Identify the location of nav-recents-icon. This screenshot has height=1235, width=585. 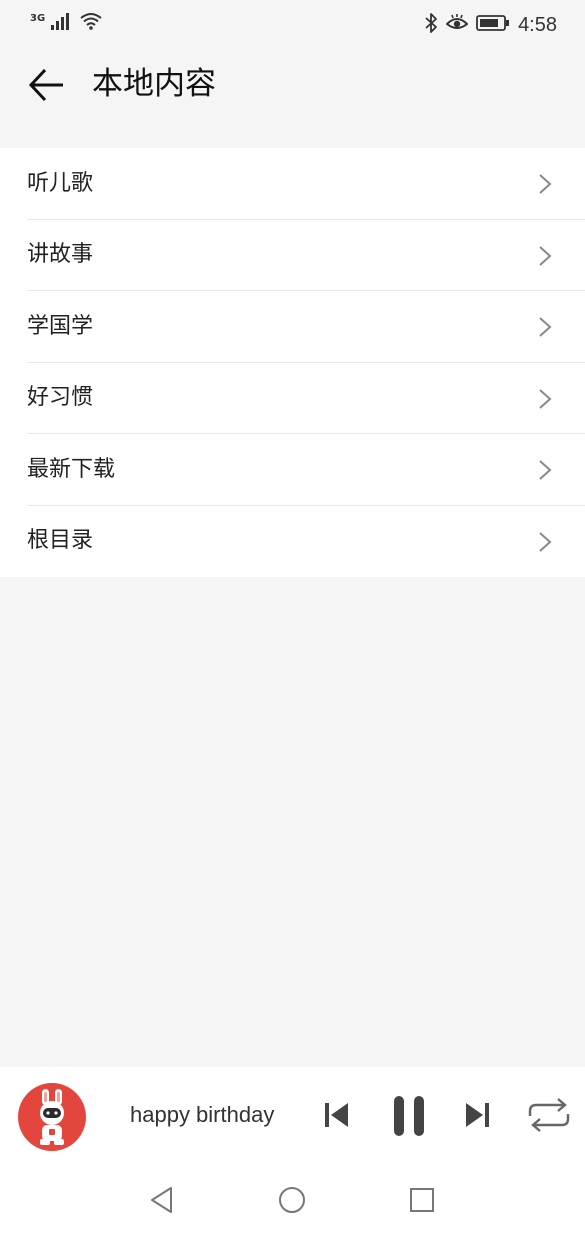
(422, 1200).